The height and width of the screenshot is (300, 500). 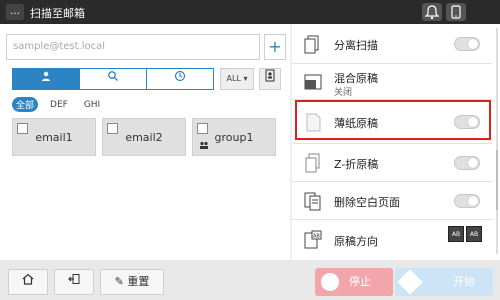 What do you see at coordinates (465, 234) in the screenshot?
I see `orientation-preview: AB AB` at bounding box center [465, 234].